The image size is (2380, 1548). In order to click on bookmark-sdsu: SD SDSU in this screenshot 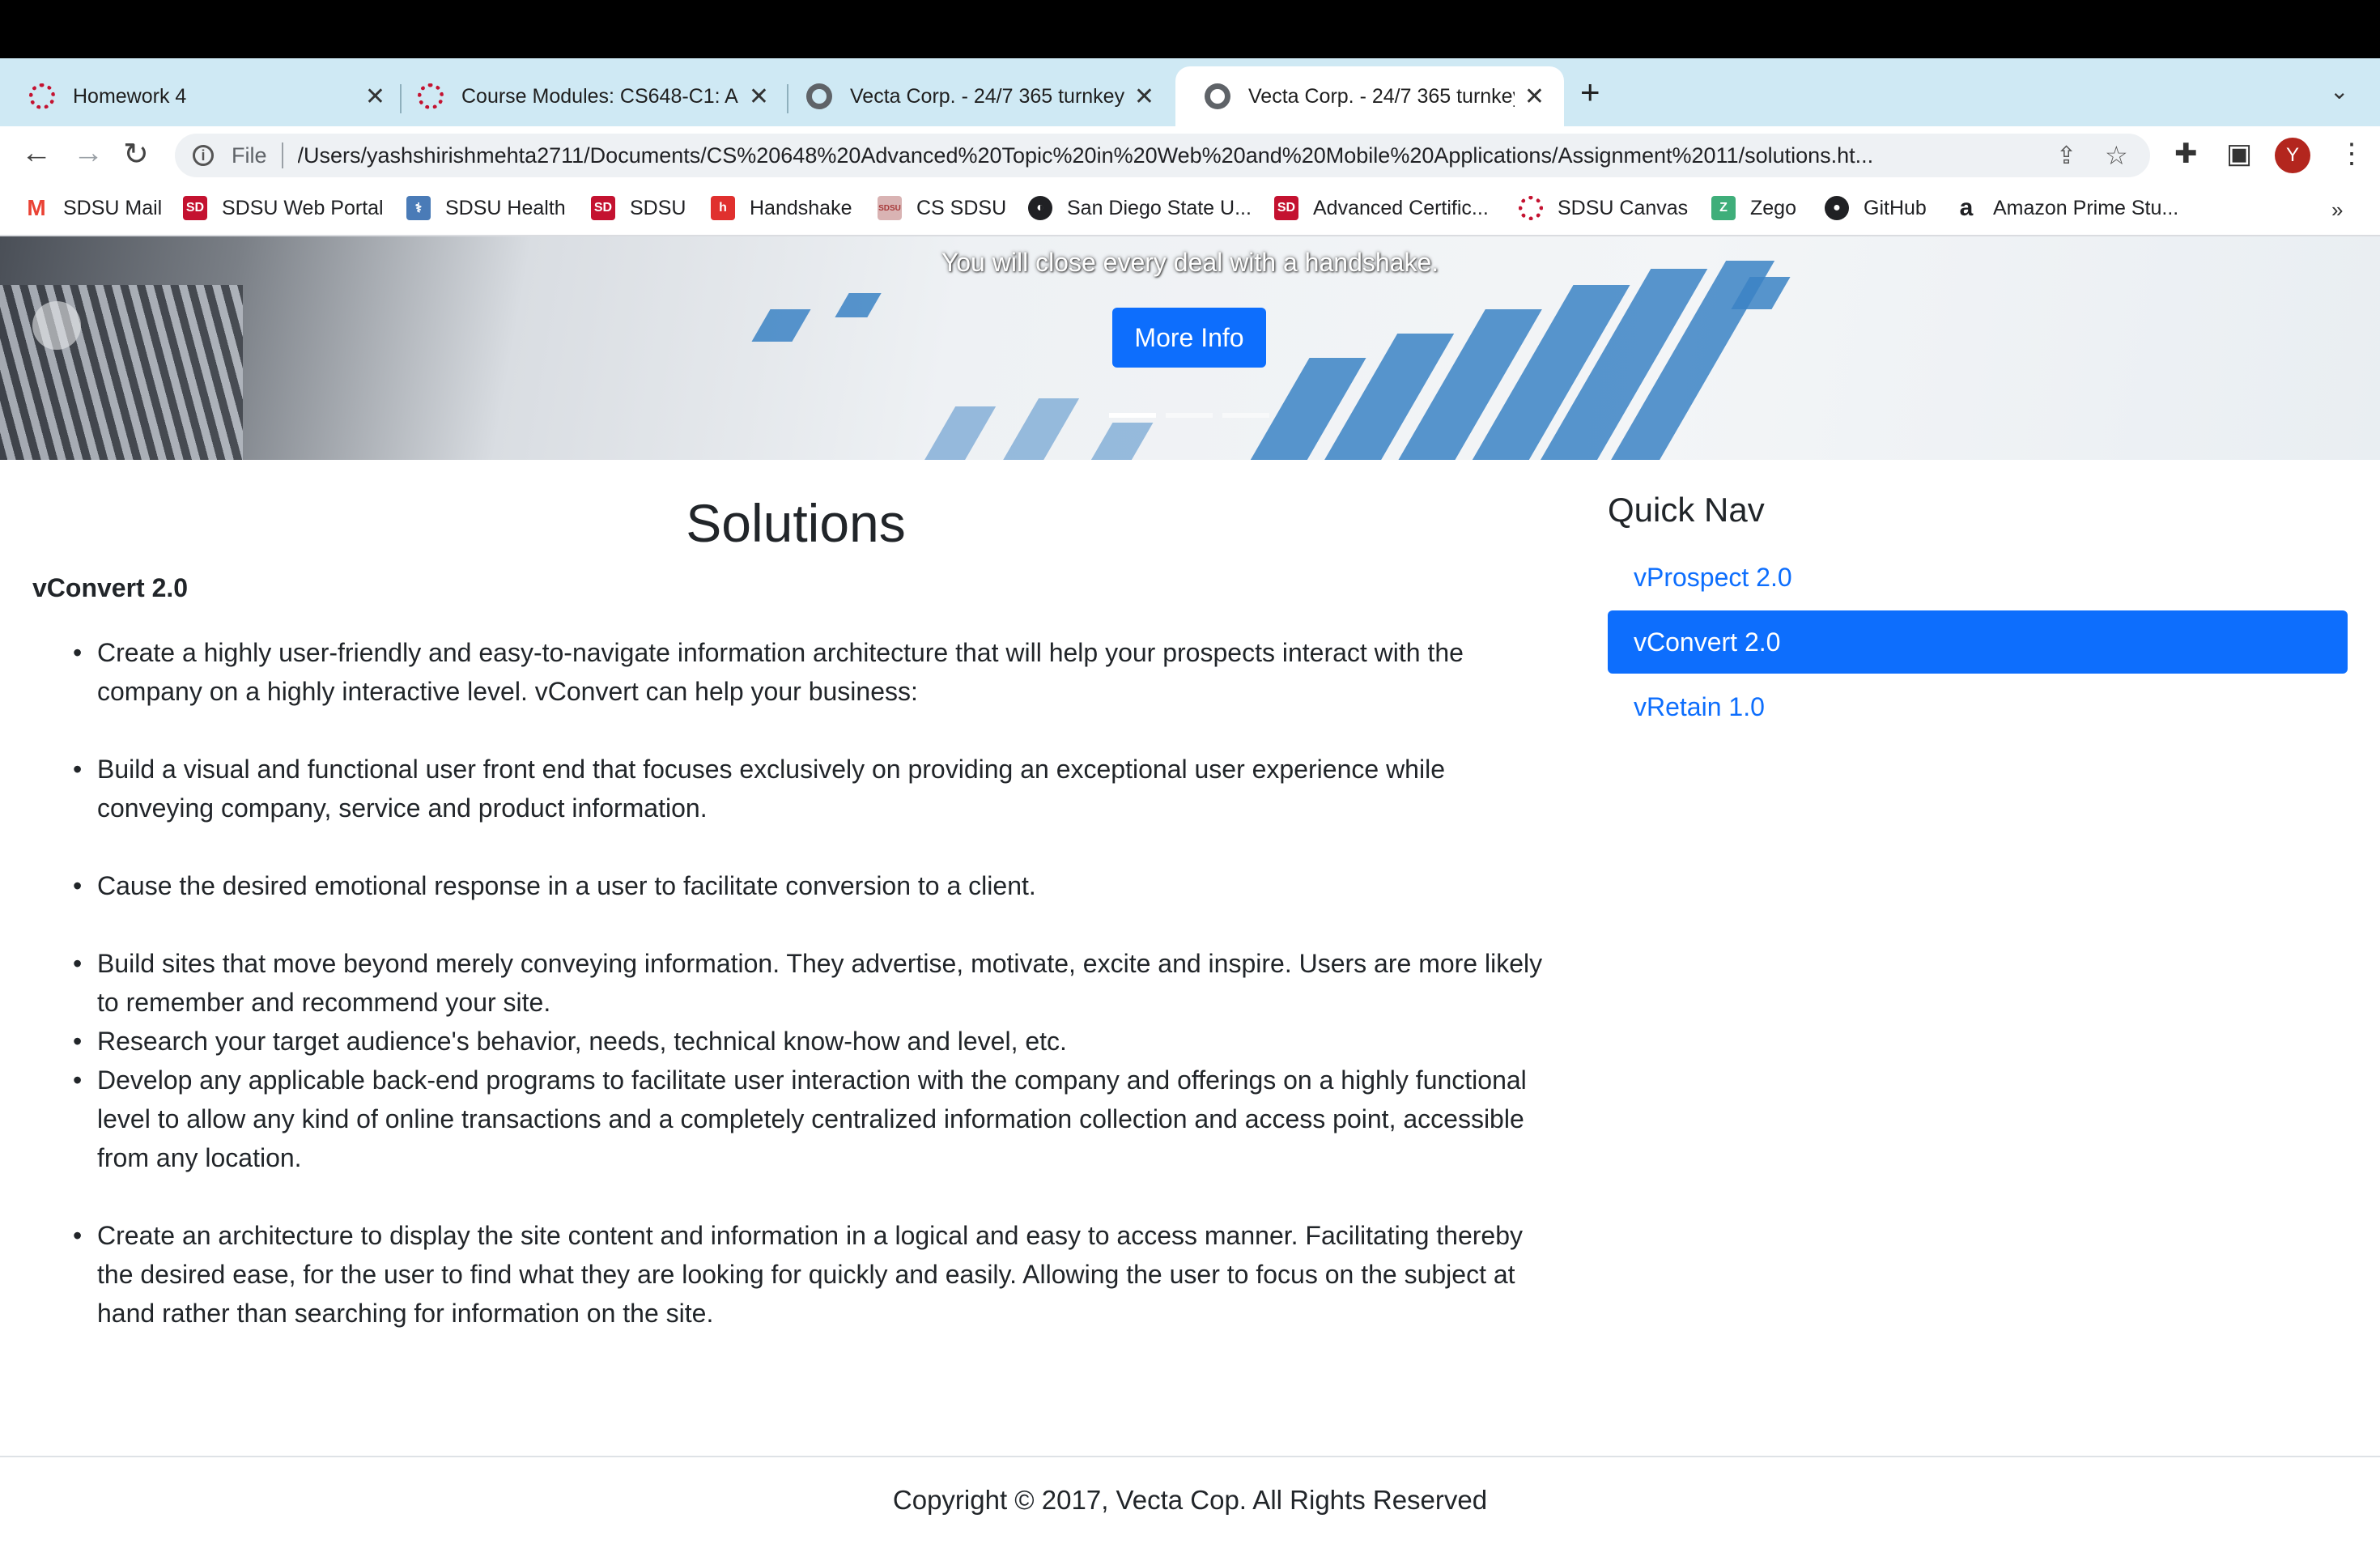, I will do `click(638, 208)`.